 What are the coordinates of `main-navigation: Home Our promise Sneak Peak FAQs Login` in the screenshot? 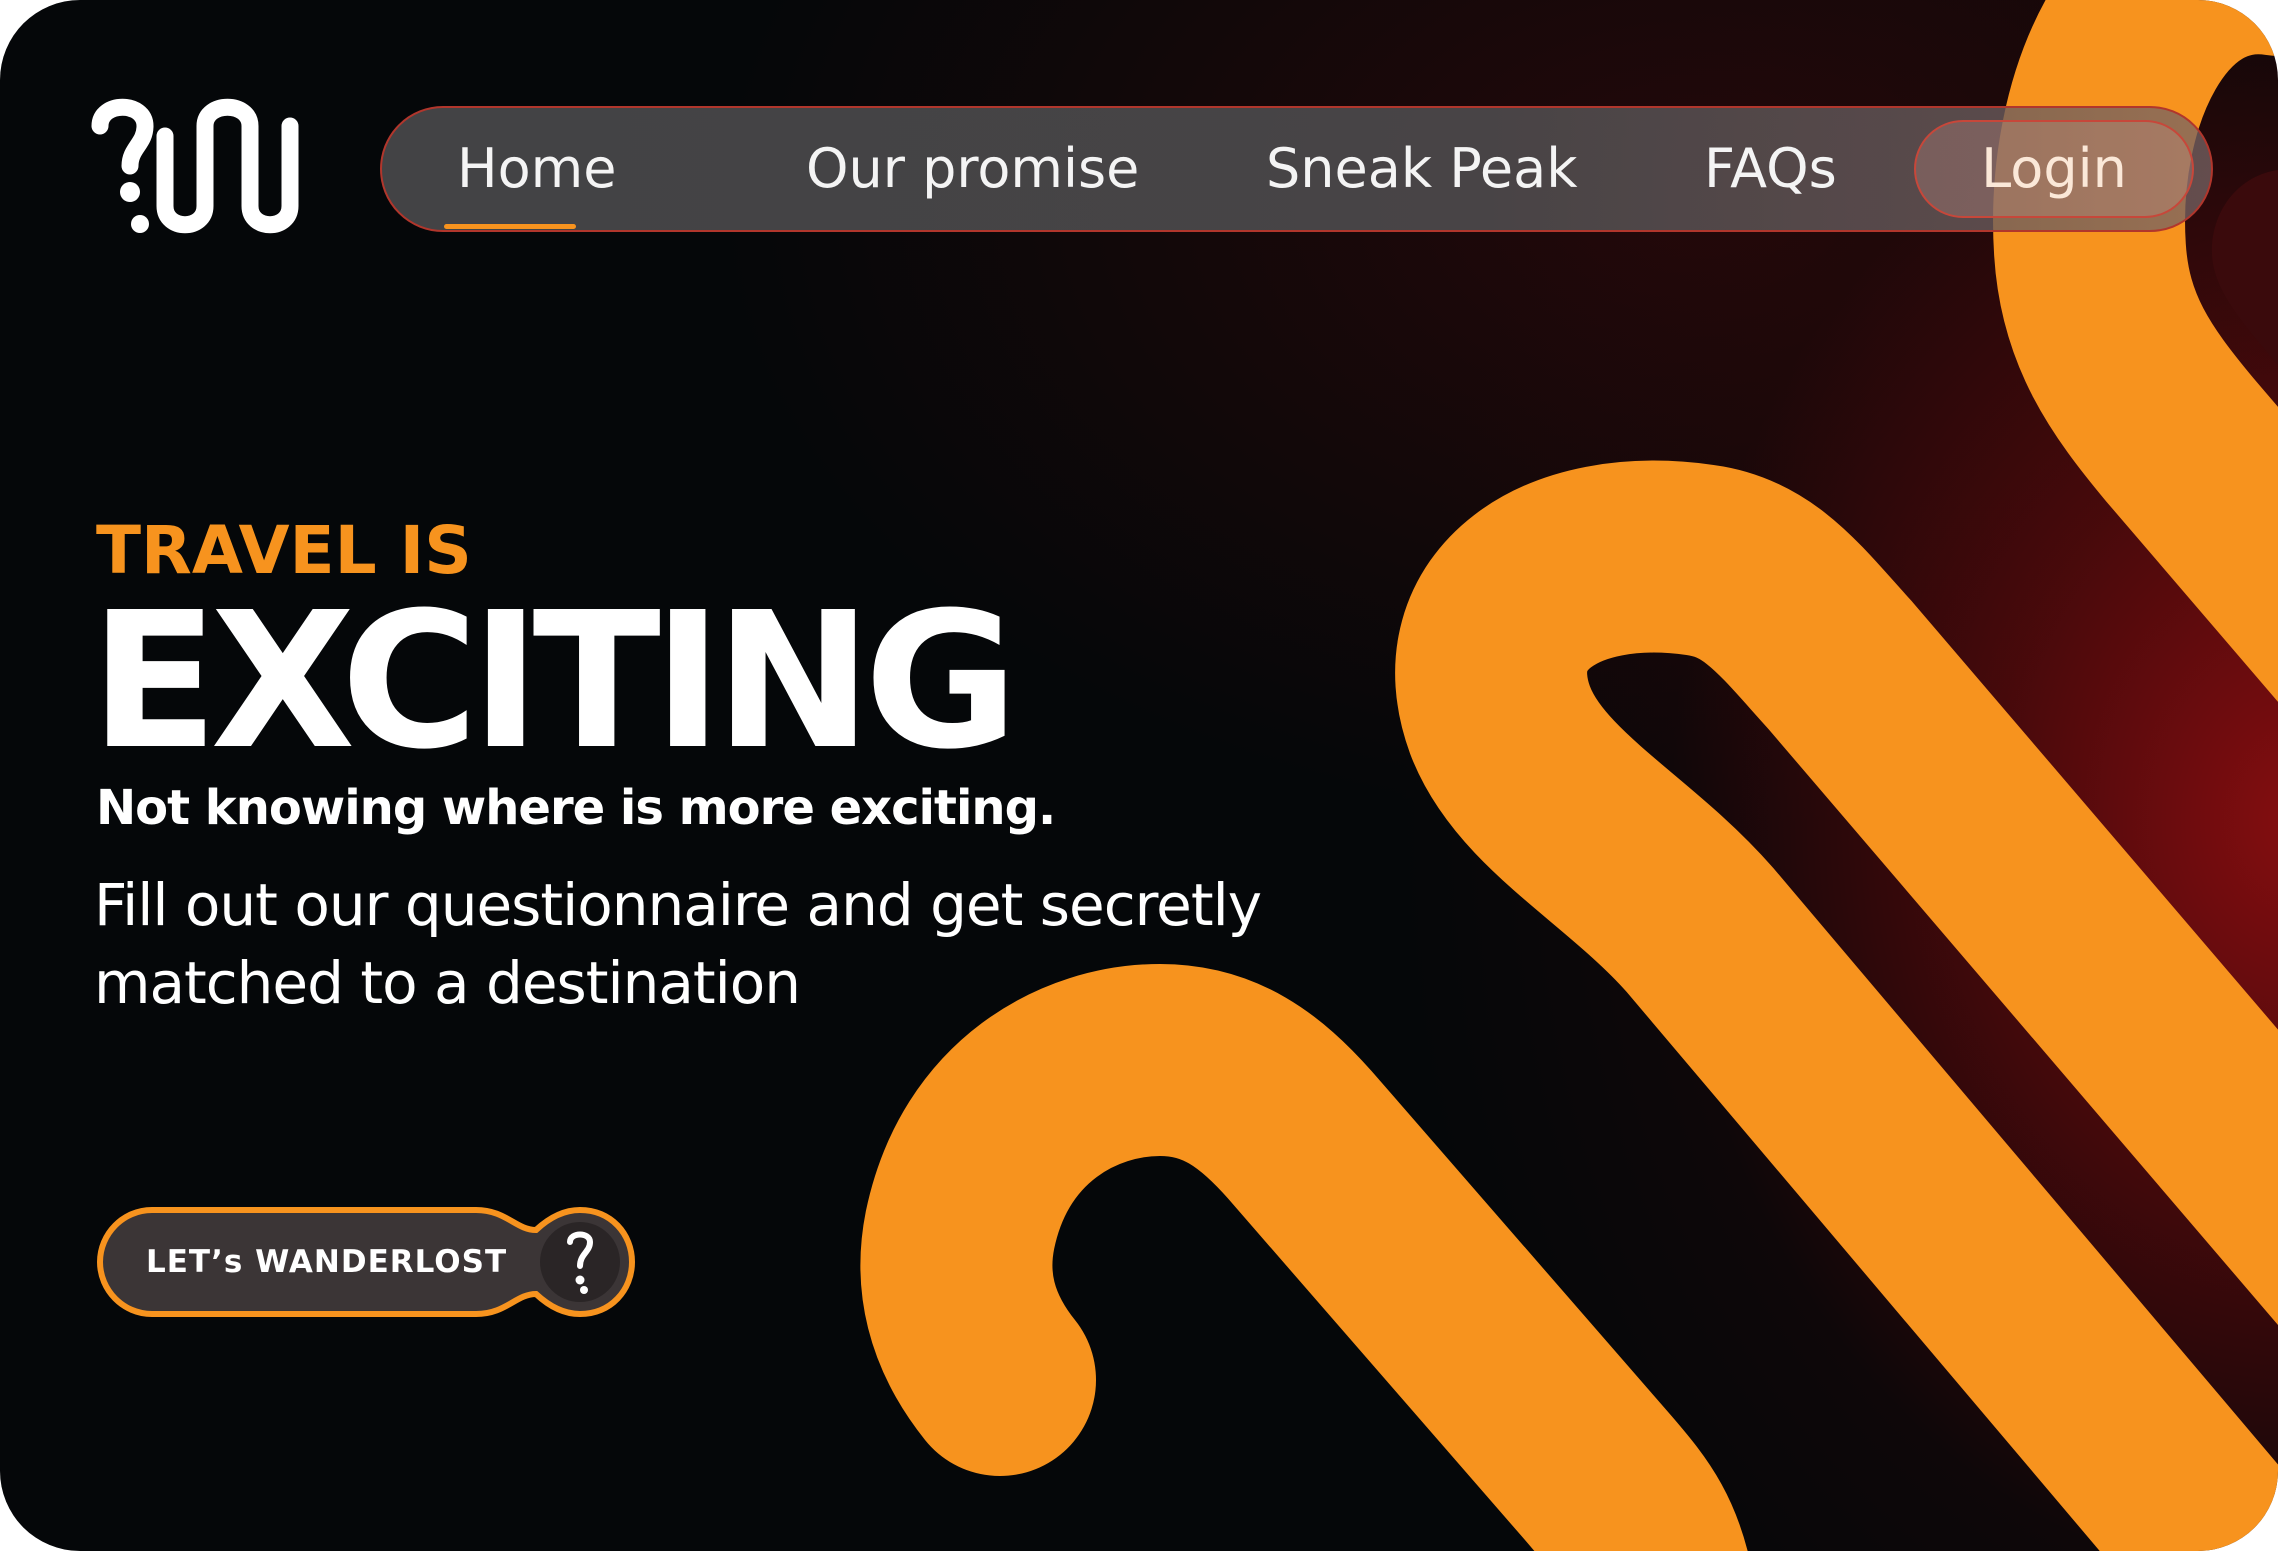 It's located at (1296, 169).